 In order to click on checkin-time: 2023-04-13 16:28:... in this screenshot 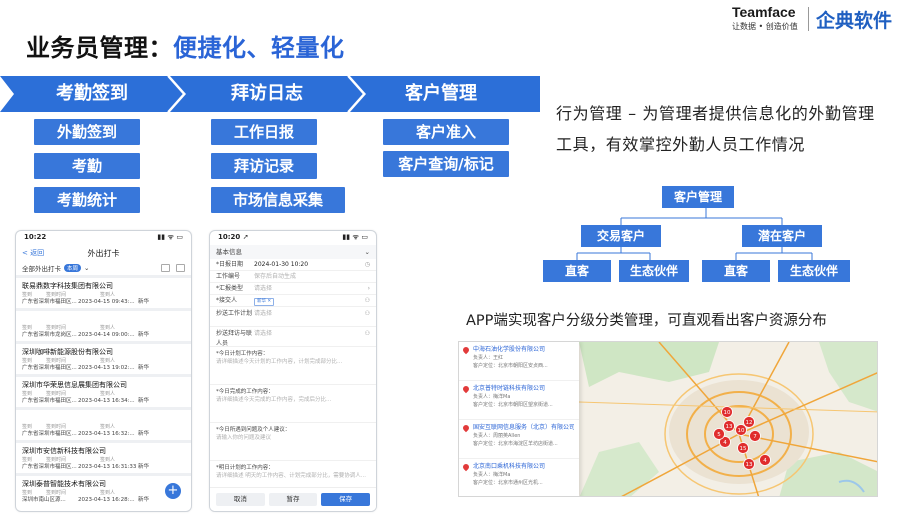, I will do `click(106, 500)`.